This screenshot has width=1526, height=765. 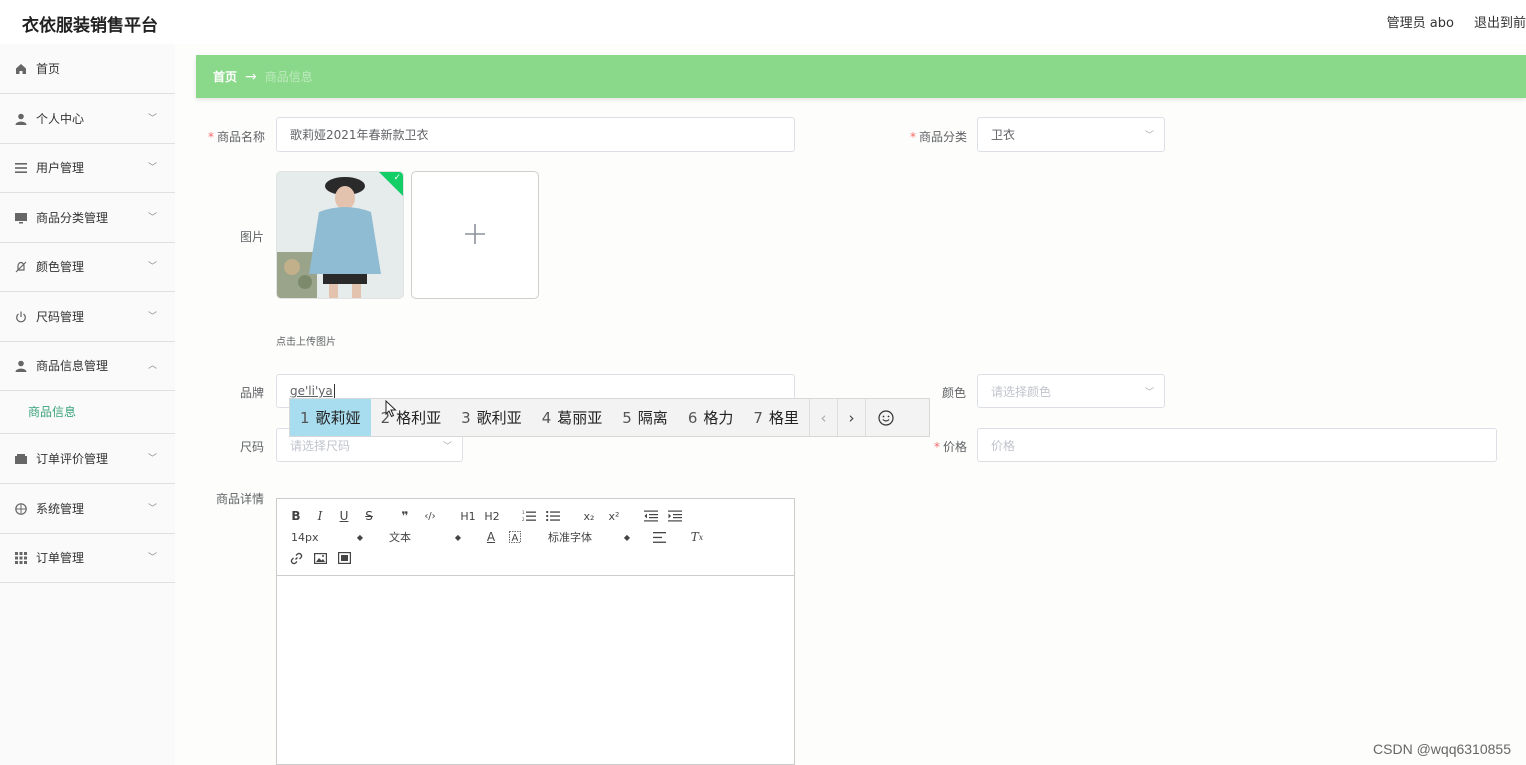 What do you see at coordinates (1456, 21) in the screenshot?
I see `header-actions: 管理员 abo 退出到前` at bounding box center [1456, 21].